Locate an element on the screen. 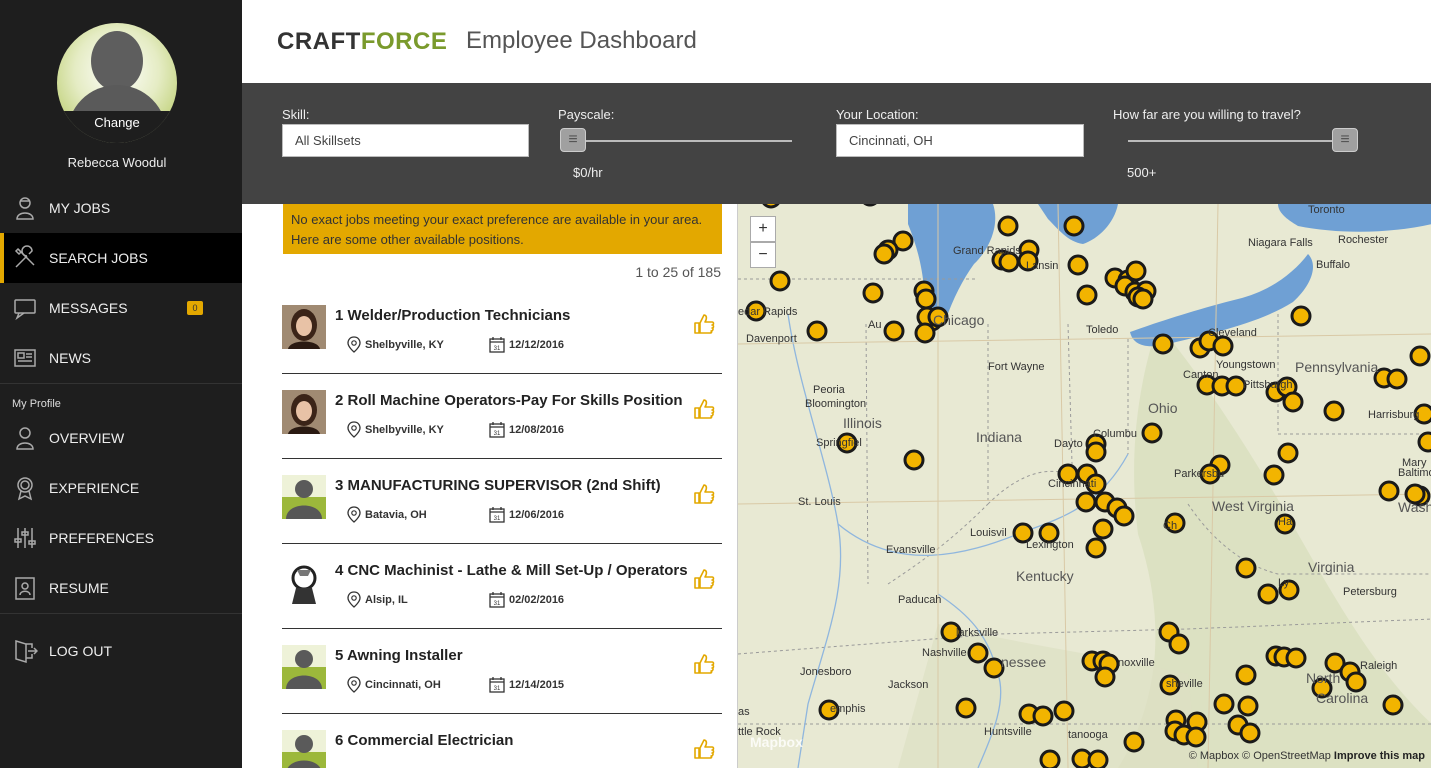 This screenshot has height=768, width=1431. payscale-slider-handle is located at coordinates (573, 140).